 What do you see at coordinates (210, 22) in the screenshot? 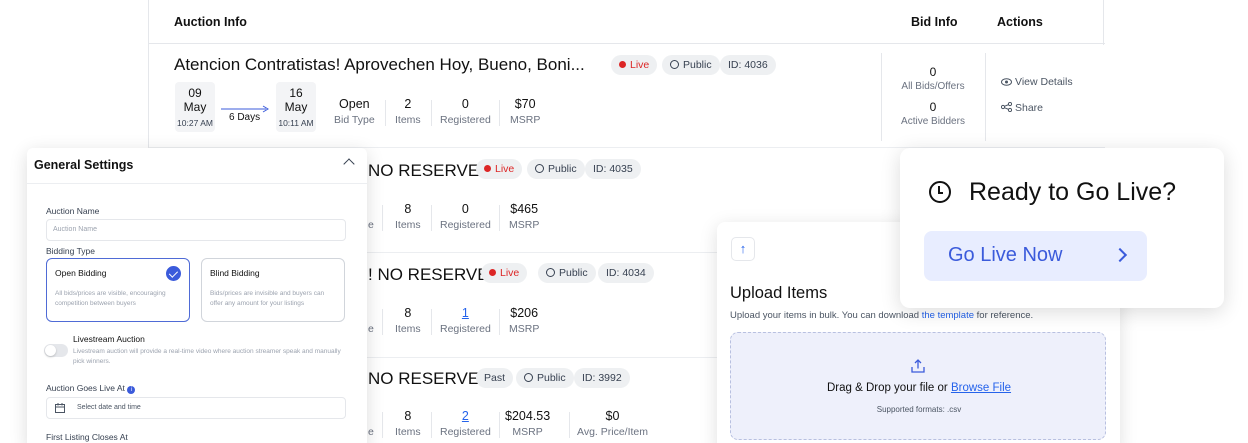
I see `header-auction-info: Auction Info` at bounding box center [210, 22].